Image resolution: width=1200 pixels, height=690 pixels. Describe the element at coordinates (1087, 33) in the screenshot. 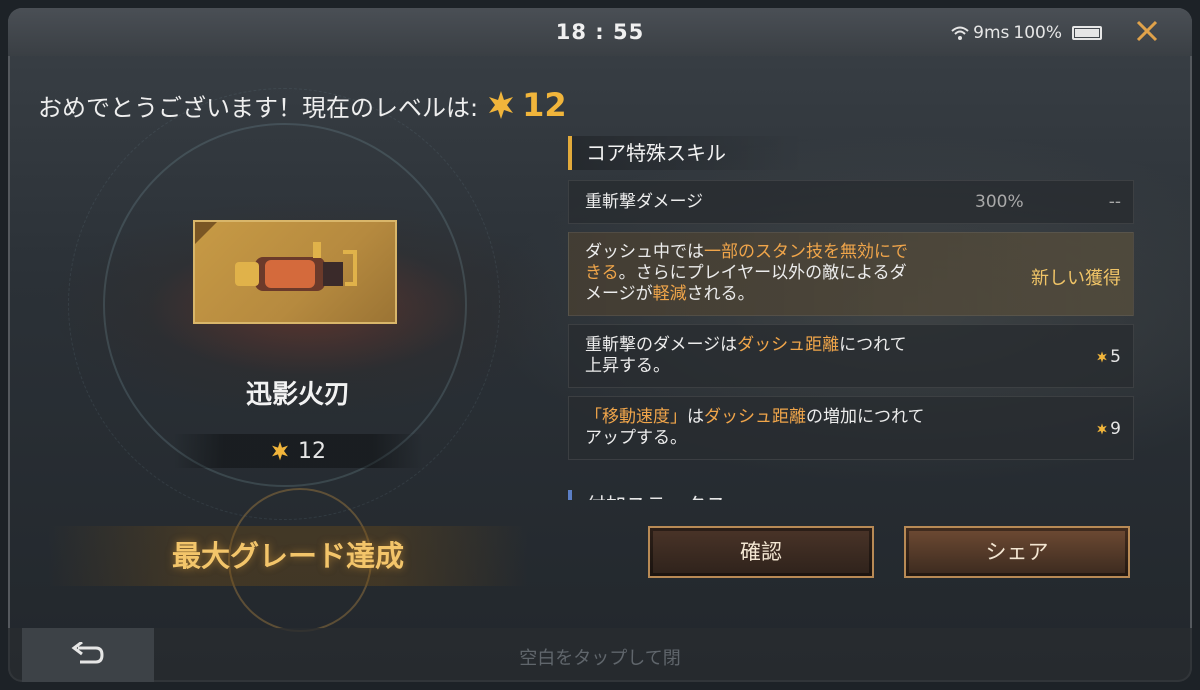

I see `battery-icon` at that location.